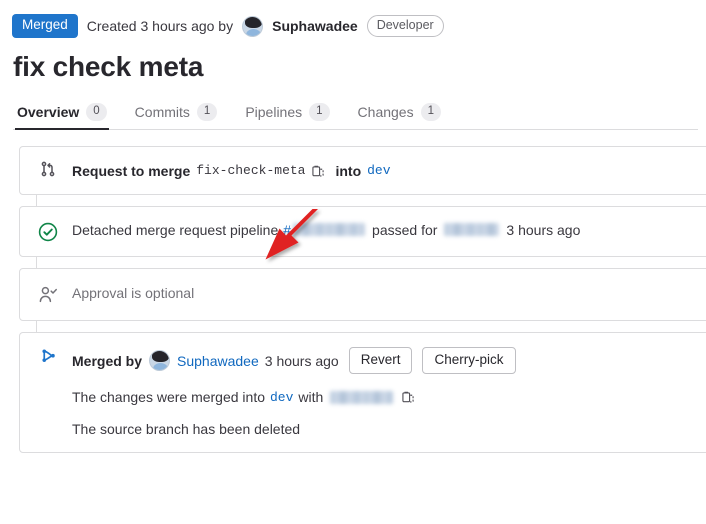 This screenshot has height=524, width=706. I want to click on tab-changes-label: Changes, so click(385, 111).